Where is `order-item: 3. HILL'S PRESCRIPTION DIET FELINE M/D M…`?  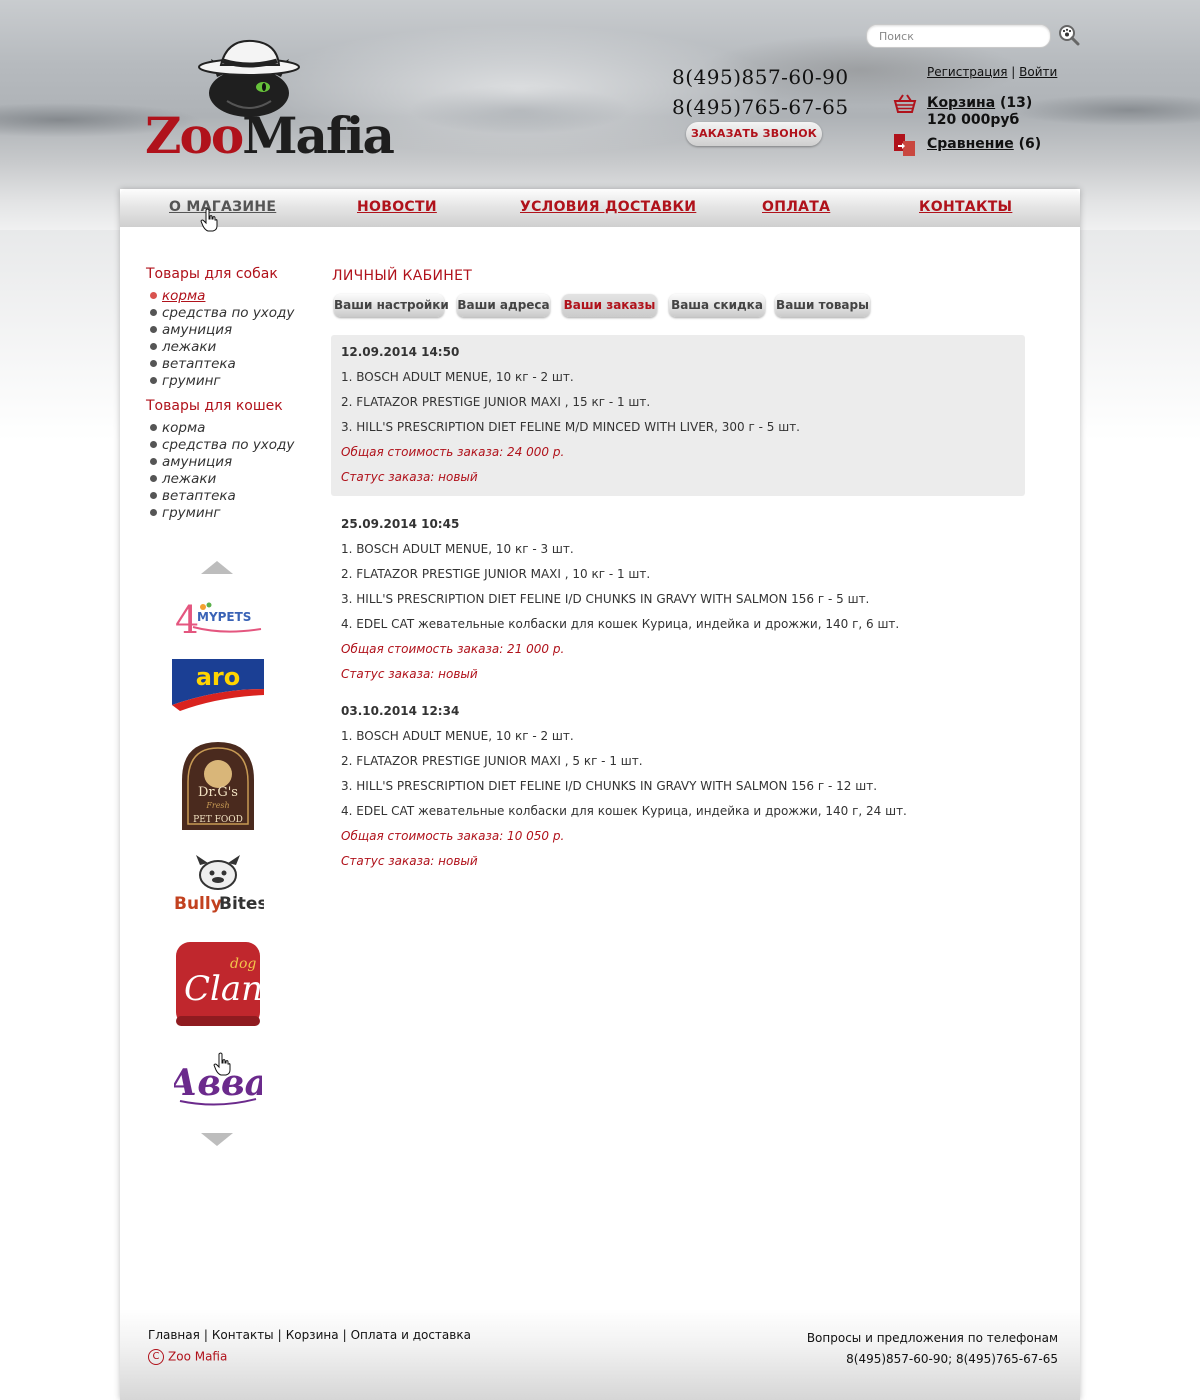 order-item: 3. HILL'S PRESCRIPTION DIET FELINE M/D M… is located at coordinates (570, 427).